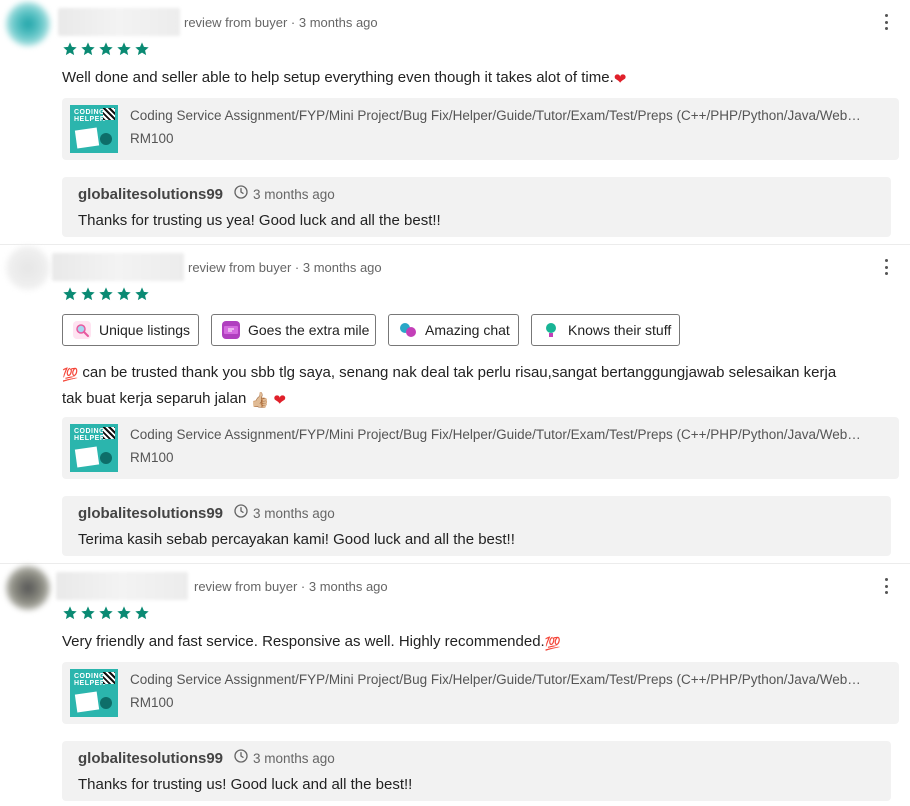 The height and width of the screenshot is (806, 910). What do you see at coordinates (293, 330) in the screenshot?
I see `tag-goes-the-extra-mile: Goes the extra mile` at bounding box center [293, 330].